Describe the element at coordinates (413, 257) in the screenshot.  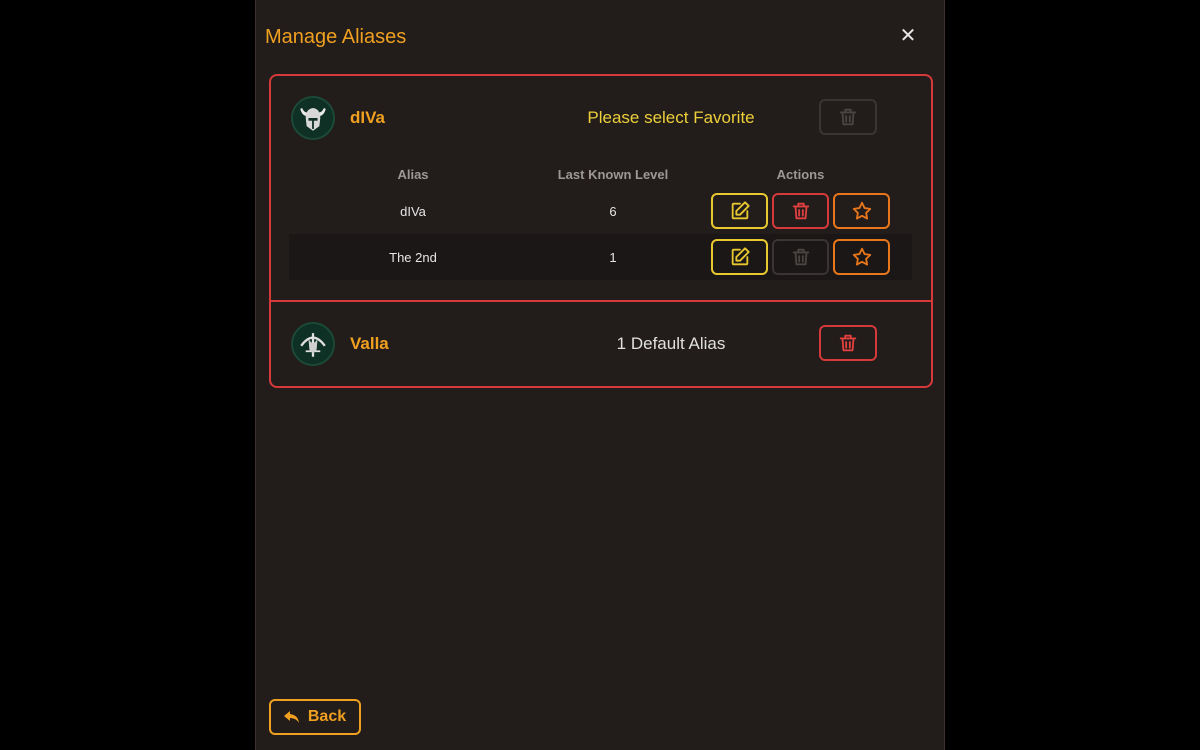
I see `alias-cell: The 2nd` at that location.